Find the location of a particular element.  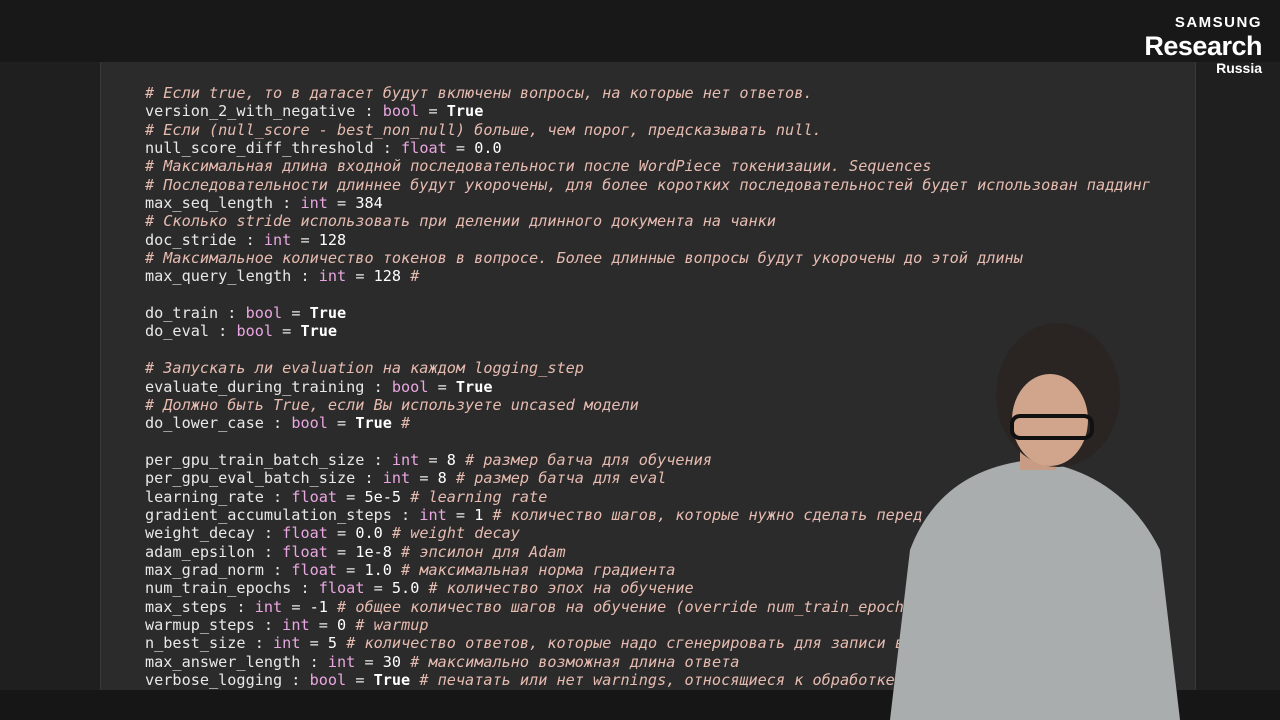

code-token: 30 is located at coordinates (392, 661).